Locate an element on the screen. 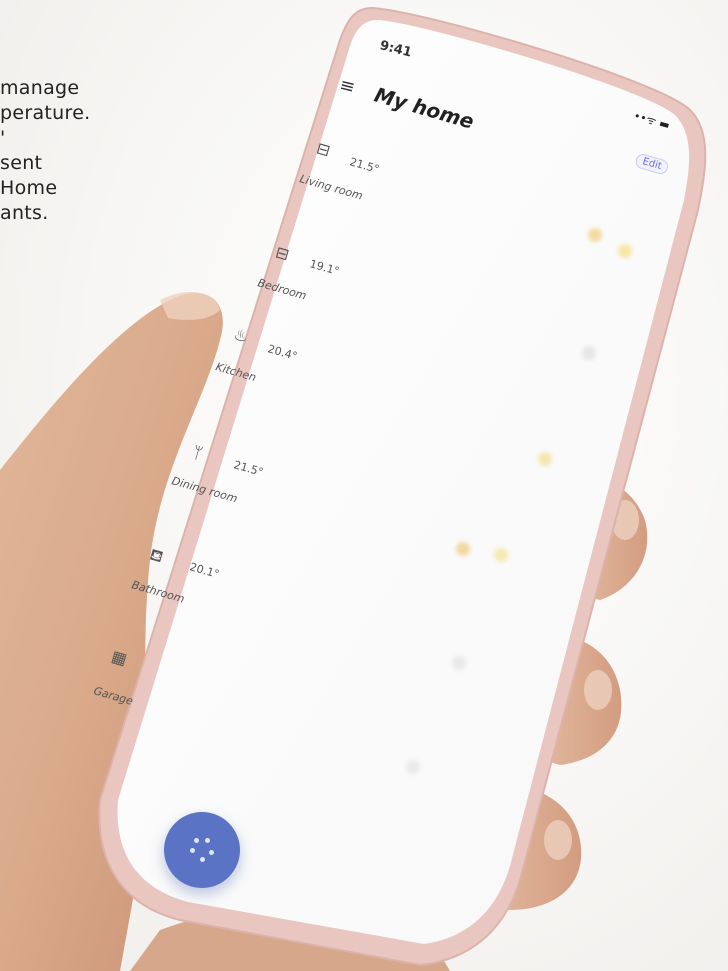  bed-icon: ⊟ is located at coordinates (282, 253).